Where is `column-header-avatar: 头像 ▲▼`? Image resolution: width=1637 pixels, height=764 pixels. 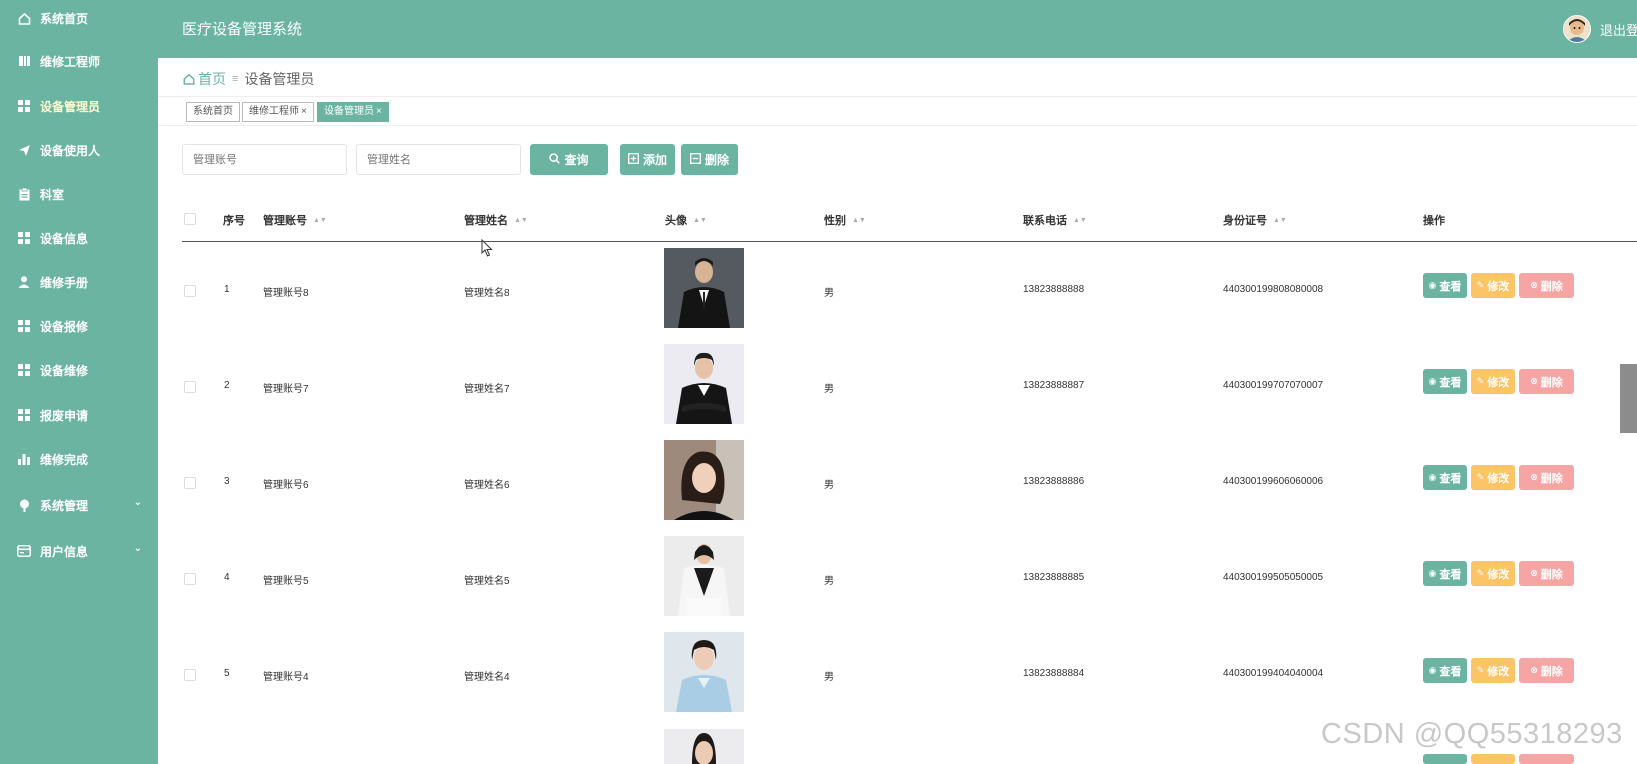 column-header-avatar: 头像 ▲▼ is located at coordinates (686, 220).